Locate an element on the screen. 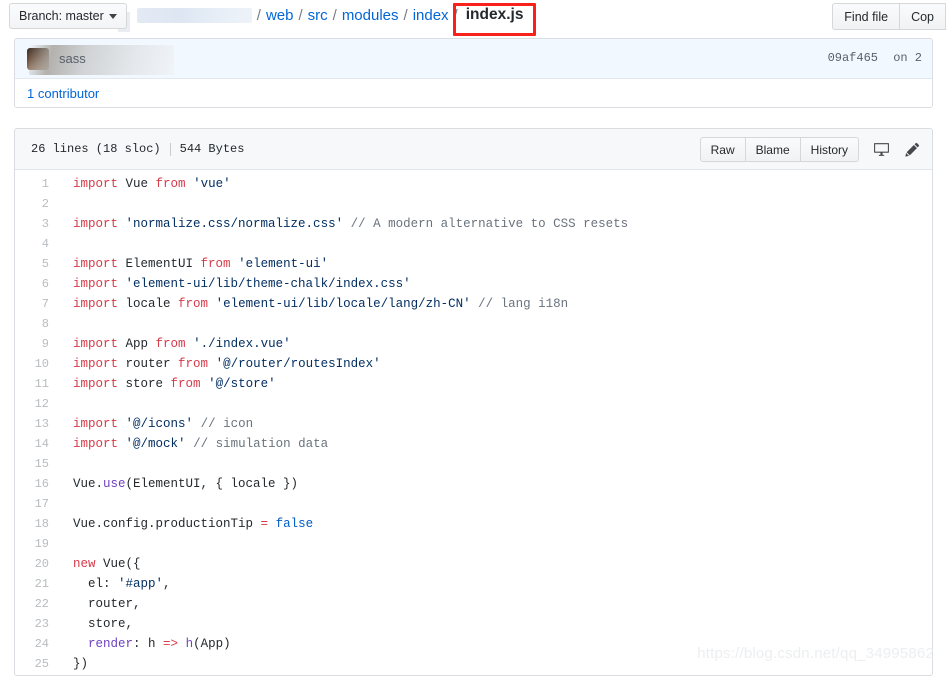 The image size is (946, 686). line-content: import store from '@/store' is located at coordinates (174, 384).